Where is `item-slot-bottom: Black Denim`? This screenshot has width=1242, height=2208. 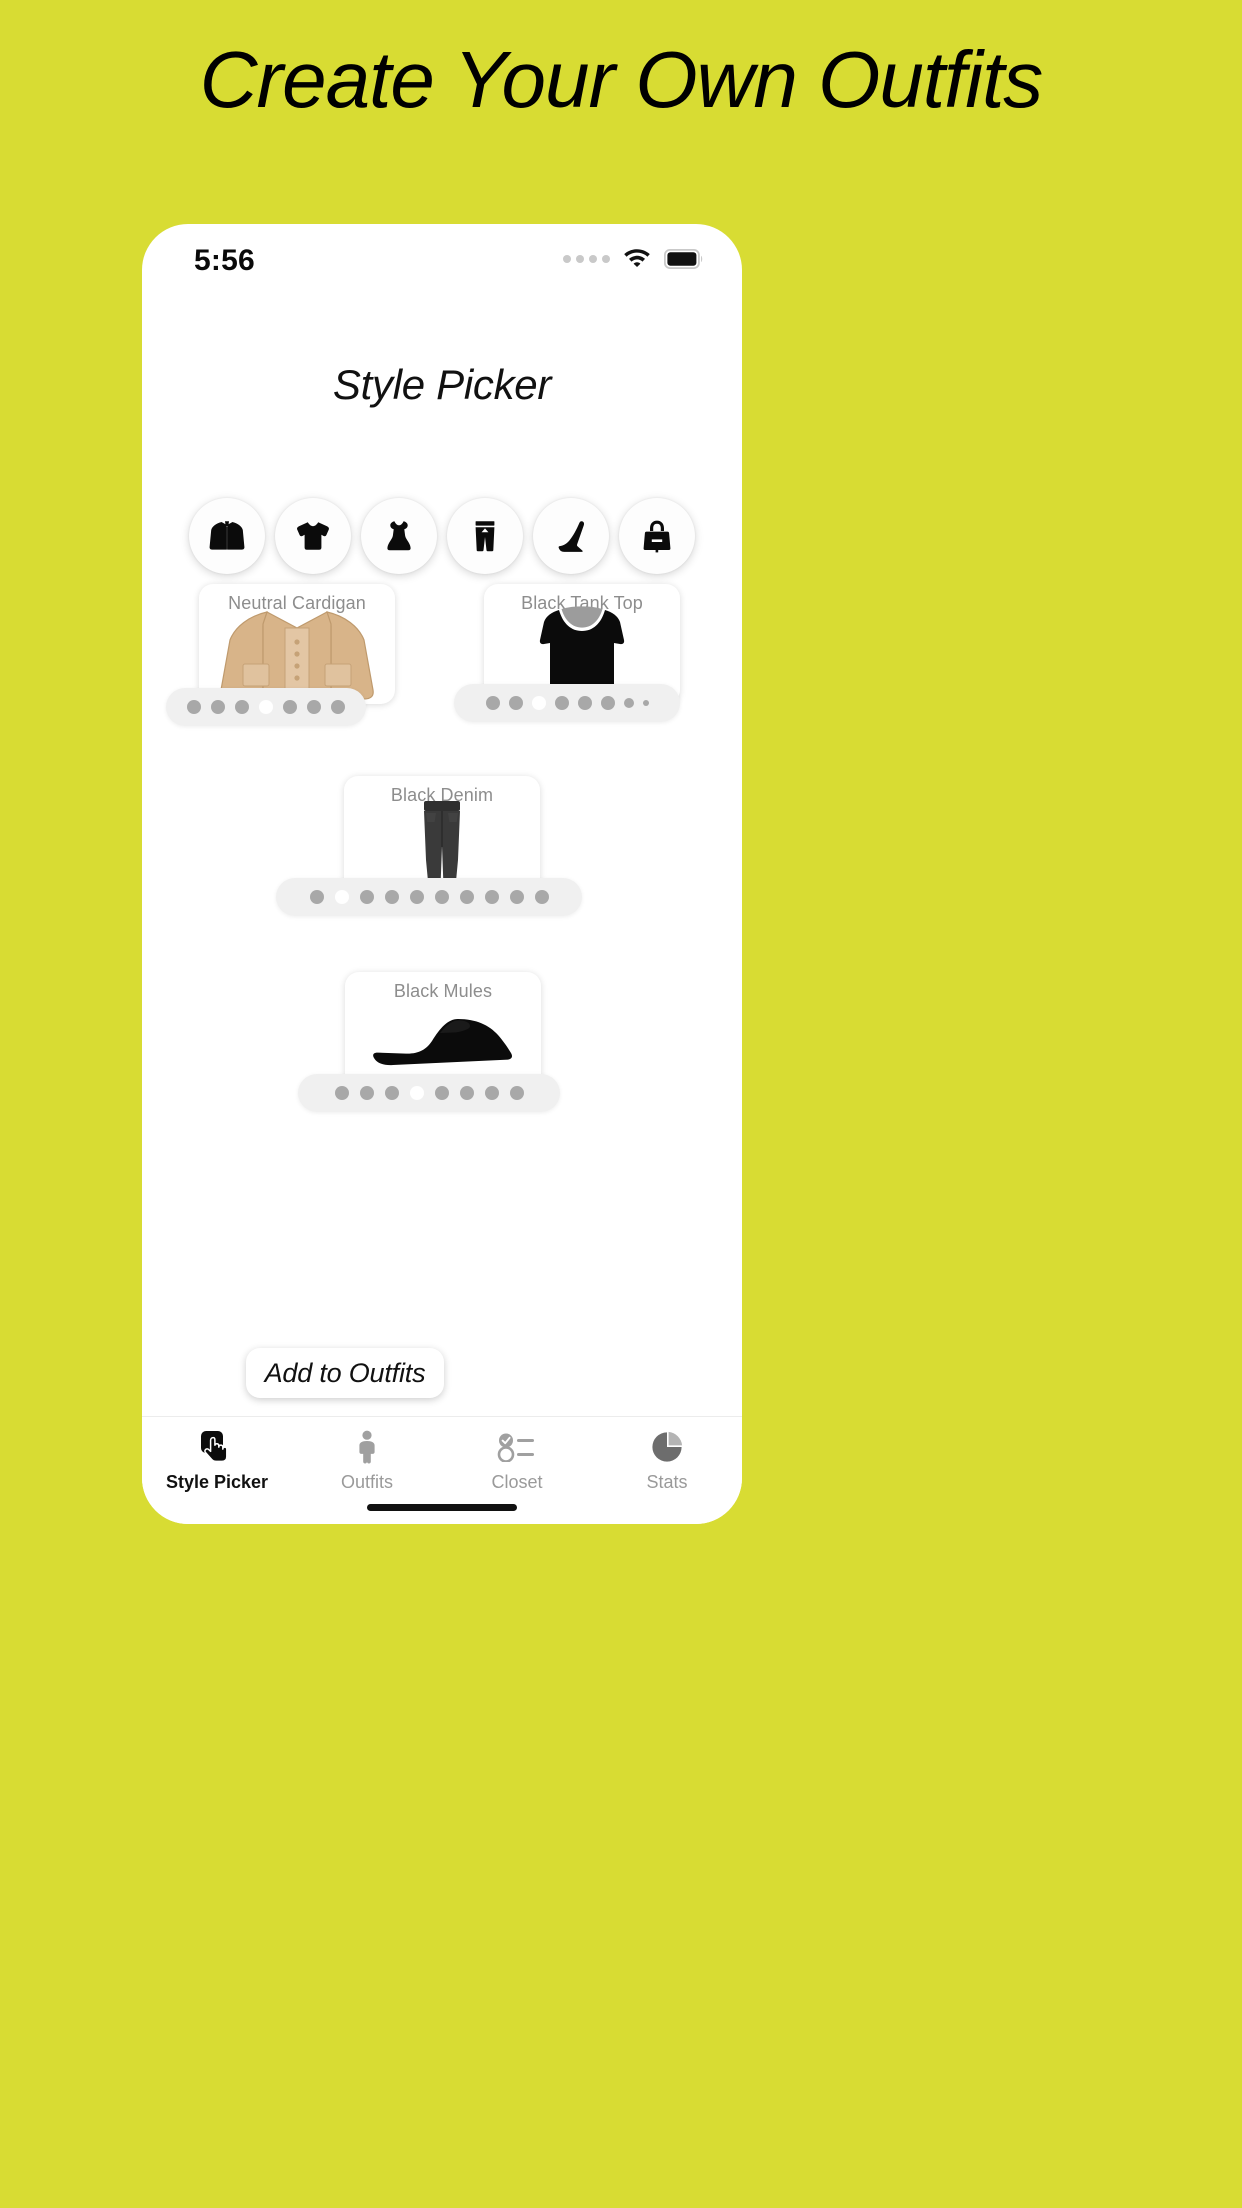 item-slot-bottom: Black Denim is located at coordinates (442, 851).